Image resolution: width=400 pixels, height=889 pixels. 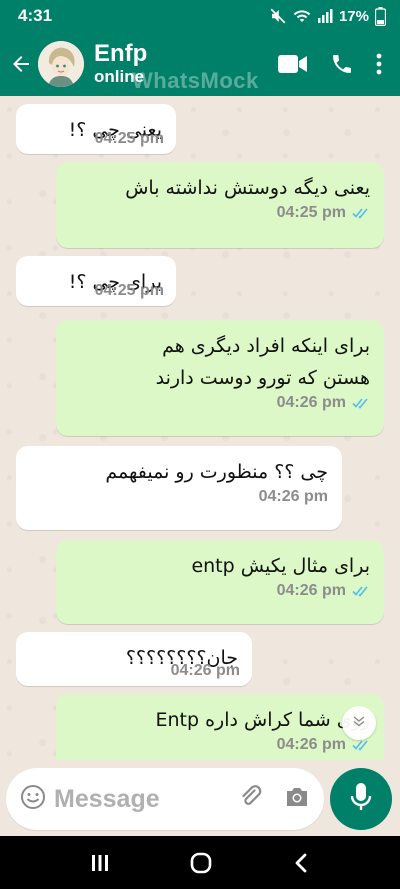 I want to click on message-text: چی ؟؟ منظورت رو نمیفهمم, so click(x=216, y=472).